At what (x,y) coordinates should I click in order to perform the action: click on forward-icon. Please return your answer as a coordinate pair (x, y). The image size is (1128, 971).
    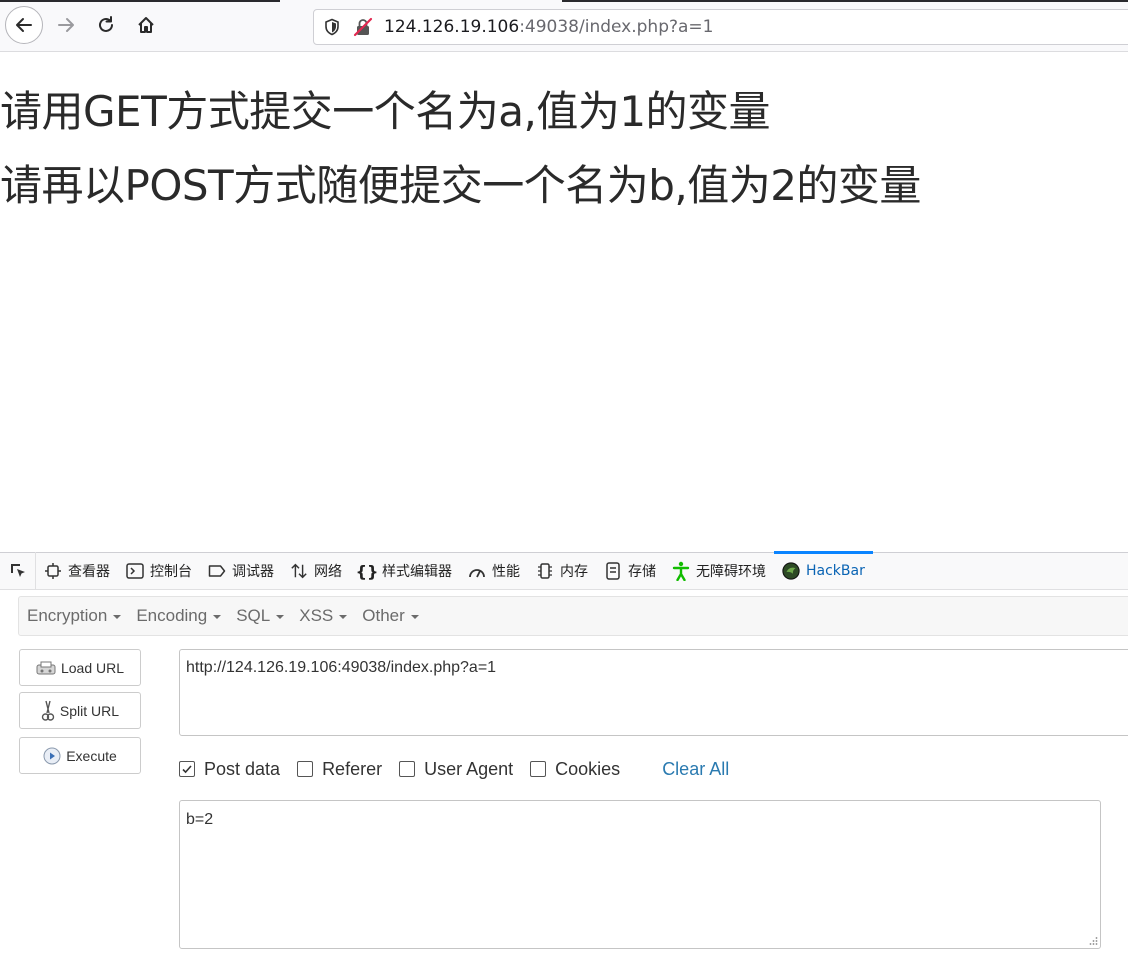
    Looking at the image, I should click on (66, 25).